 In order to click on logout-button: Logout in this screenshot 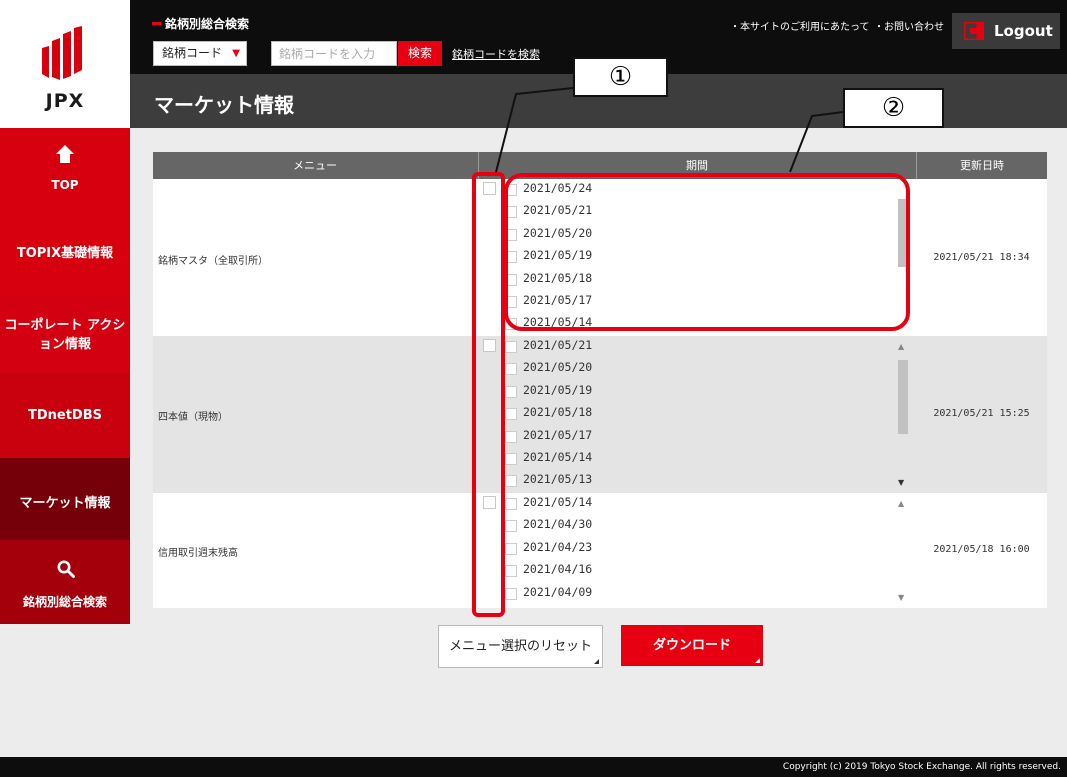, I will do `click(1006, 31)`.